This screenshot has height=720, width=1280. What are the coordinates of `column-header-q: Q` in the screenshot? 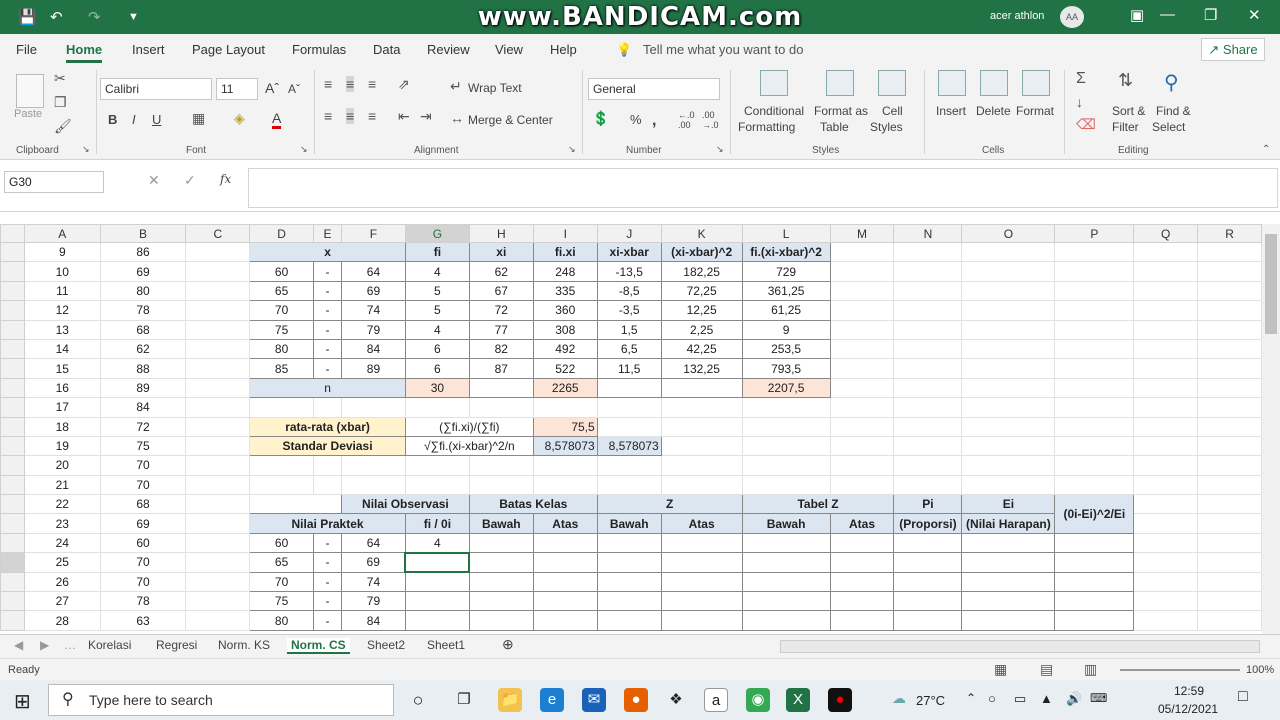 It's located at (1166, 233).